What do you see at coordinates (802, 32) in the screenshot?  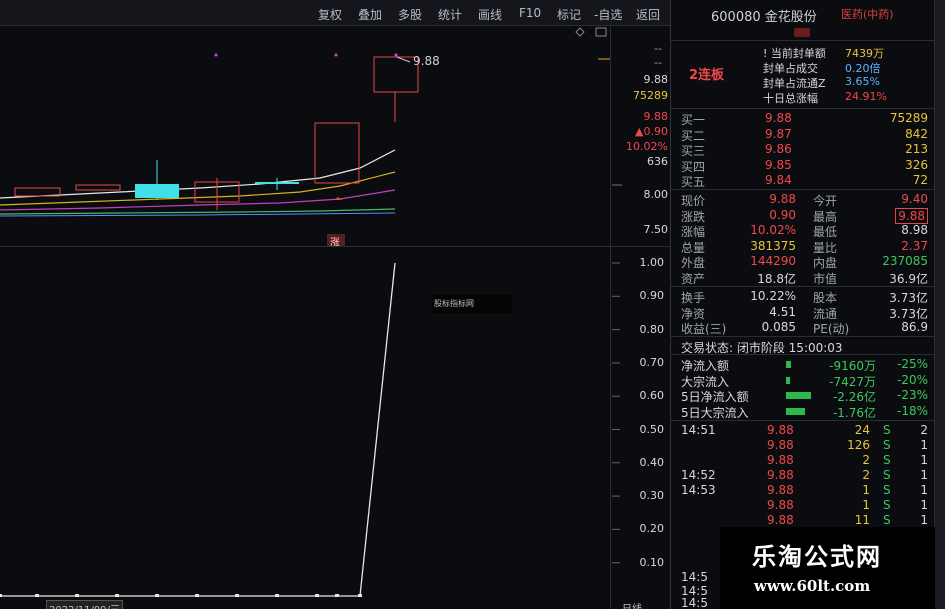 I see `collapse-icon` at bounding box center [802, 32].